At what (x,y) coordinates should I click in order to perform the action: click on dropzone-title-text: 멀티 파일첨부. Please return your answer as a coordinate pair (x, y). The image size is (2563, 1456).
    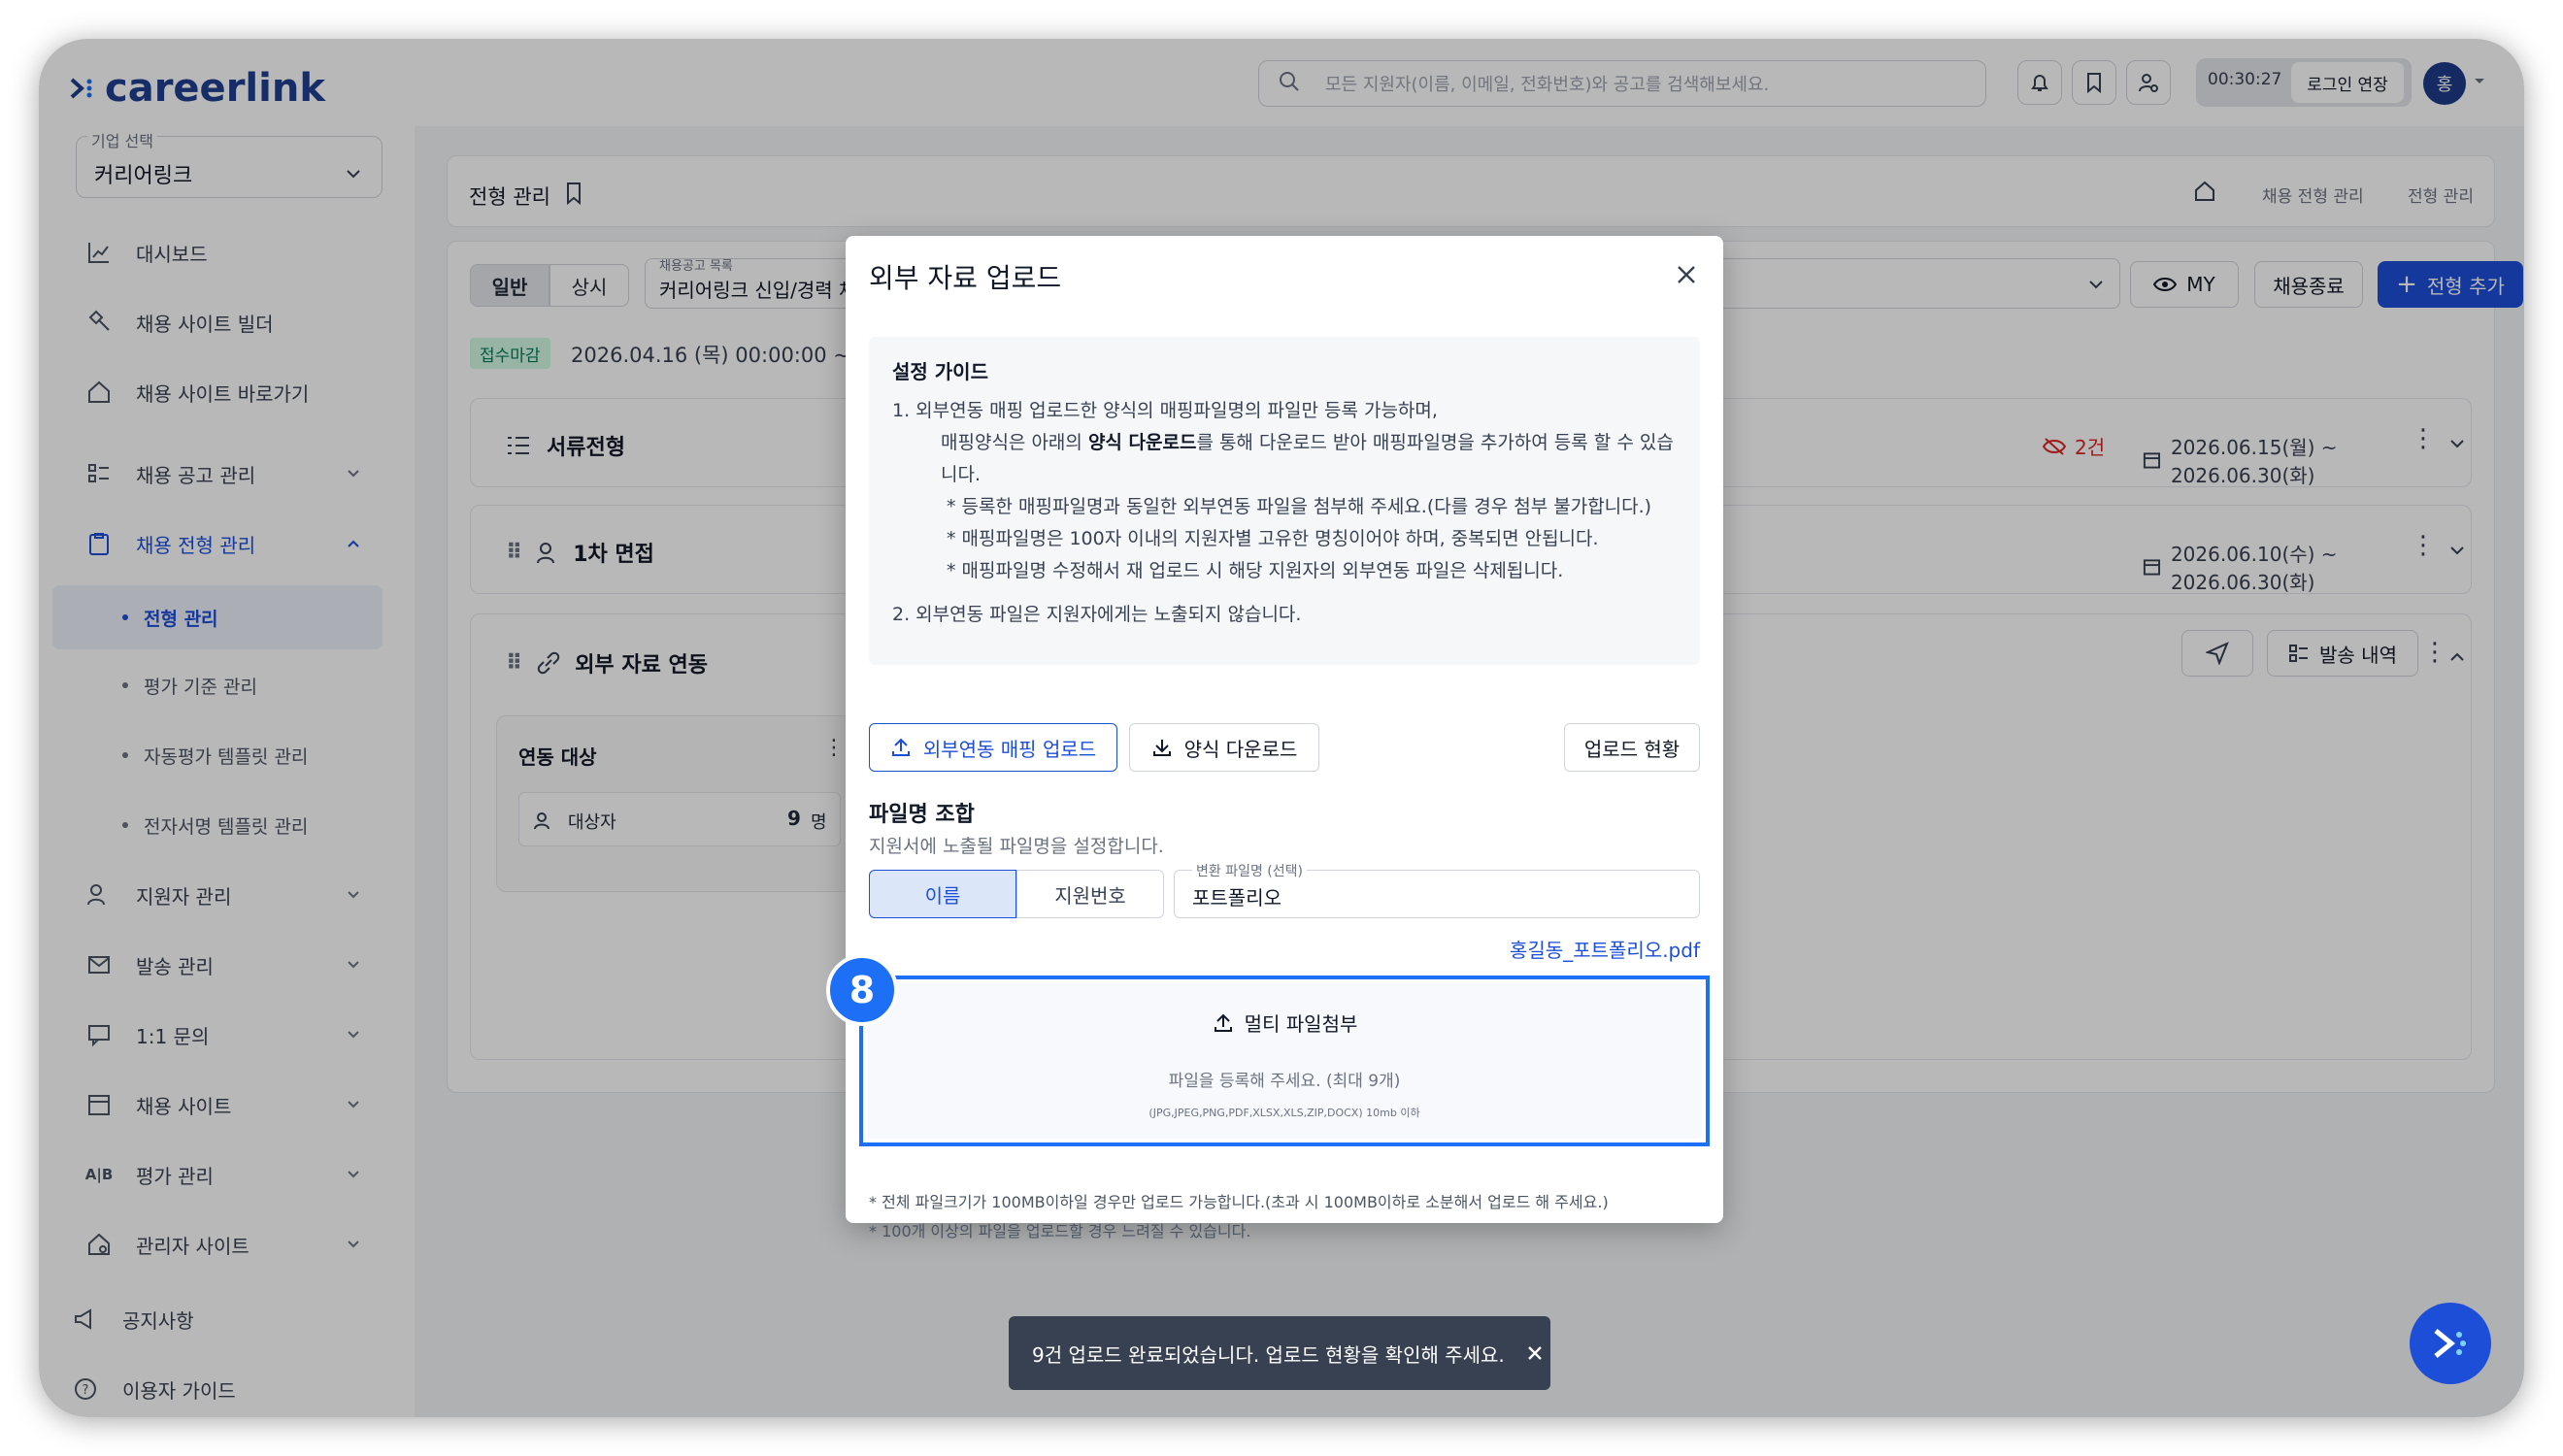
    Looking at the image, I should click on (1301, 1024).